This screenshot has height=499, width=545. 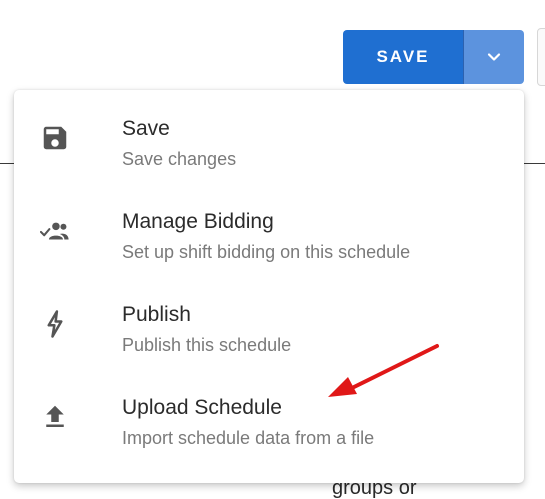 I want to click on chevron-down-icon, so click(x=494, y=57).